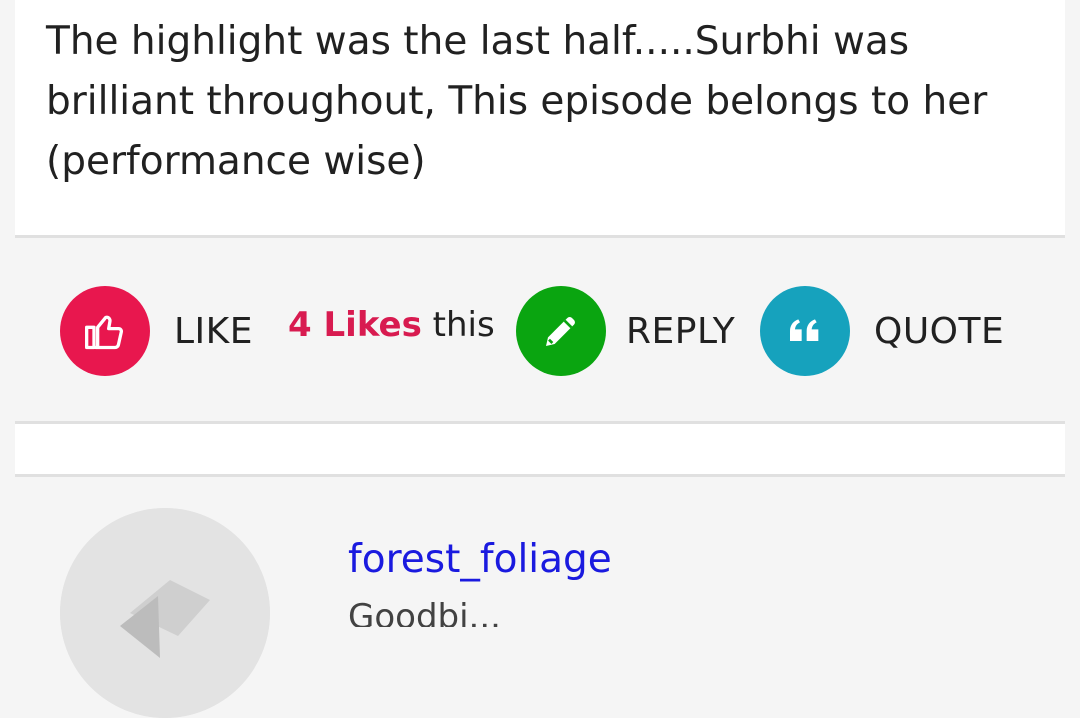  What do you see at coordinates (105, 331) in the screenshot?
I see `thumbs-up-icon` at bounding box center [105, 331].